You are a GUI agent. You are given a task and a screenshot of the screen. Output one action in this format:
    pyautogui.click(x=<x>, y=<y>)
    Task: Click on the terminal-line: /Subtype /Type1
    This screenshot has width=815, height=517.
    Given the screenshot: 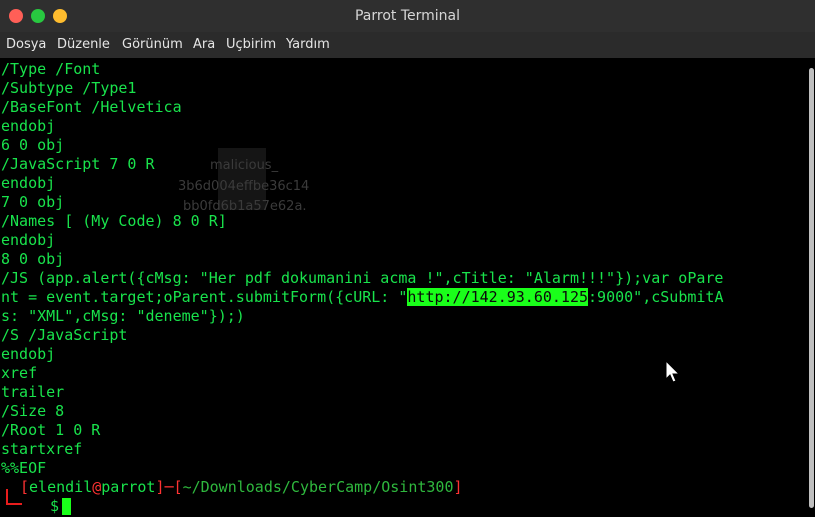 What is the action you would take?
    pyautogui.click(x=69, y=88)
    